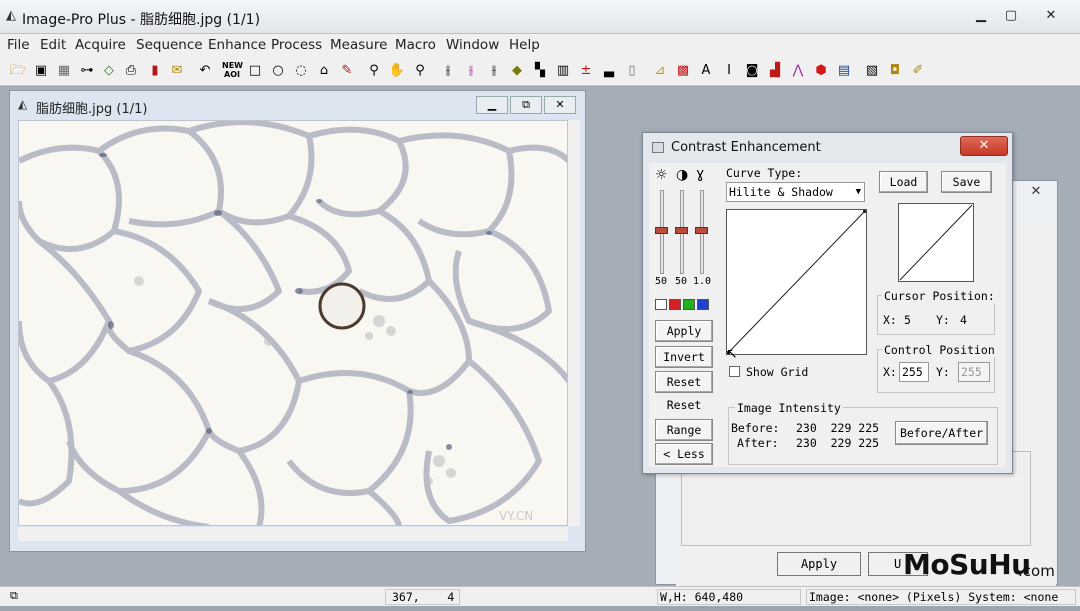  I want to click on image-window-title: 脂肪细胞.jpg (1/1), so click(92, 109).